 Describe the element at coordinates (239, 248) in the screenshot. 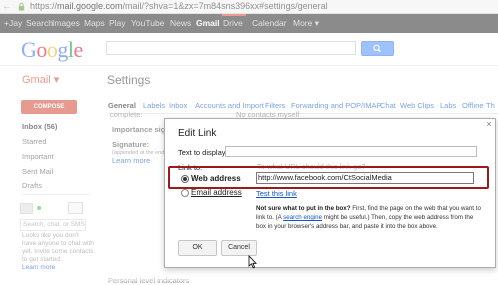

I see `cancel-button: Cancel` at that location.